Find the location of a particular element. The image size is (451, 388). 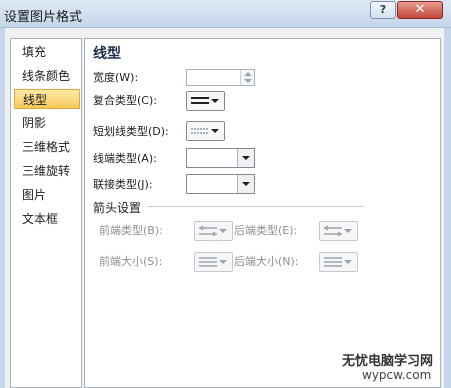

width-spinner is located at coordinates (220, 77).